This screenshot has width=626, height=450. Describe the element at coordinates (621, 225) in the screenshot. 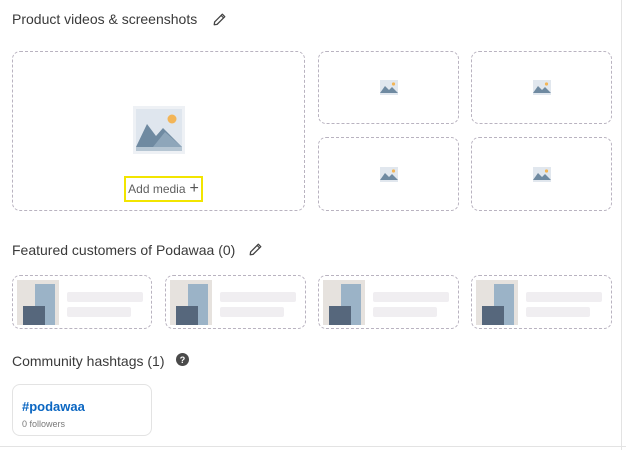

I see `panel-right-border` at that location.